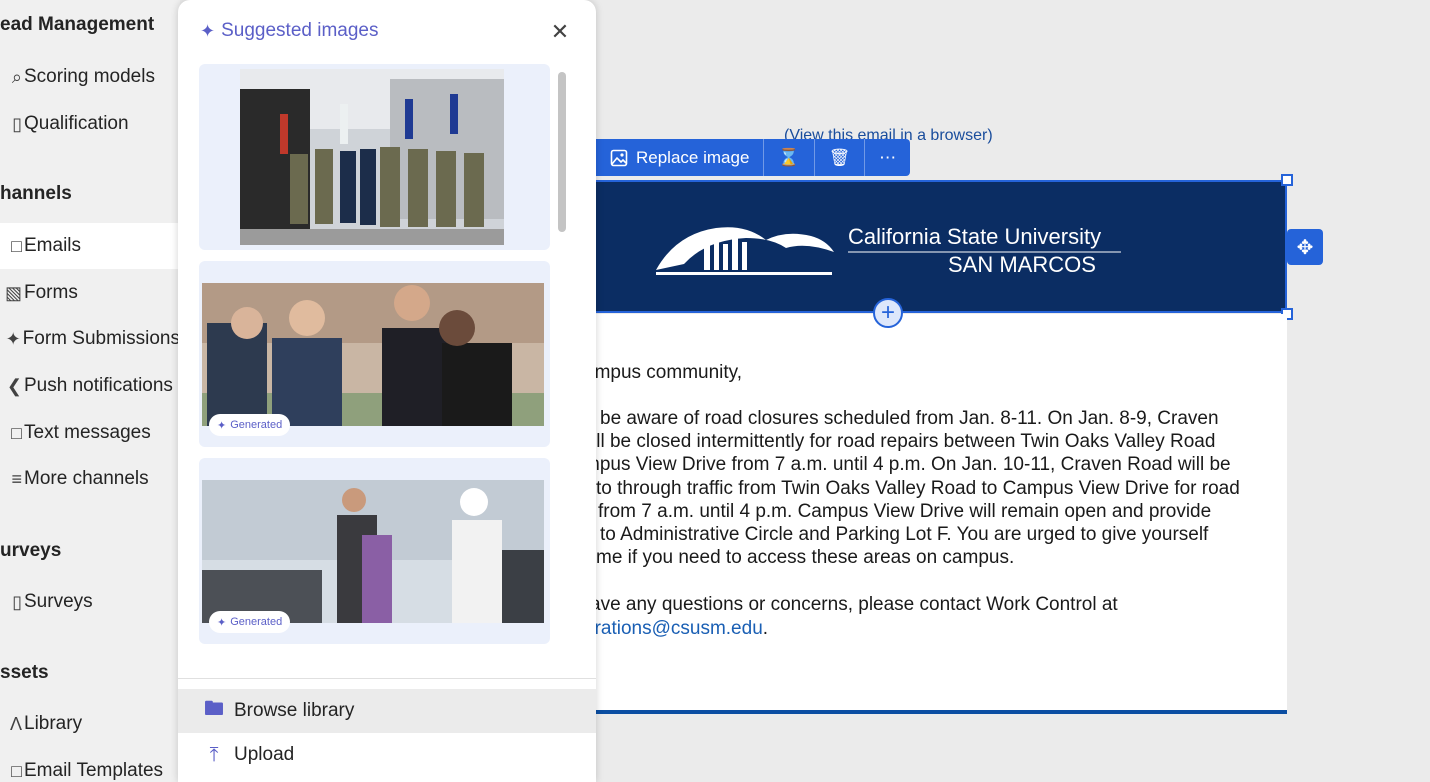  Describe the element at coordinates (90, 433) in the screenshot. I see `nav-item-text-messages: □ Text messages` at that location.